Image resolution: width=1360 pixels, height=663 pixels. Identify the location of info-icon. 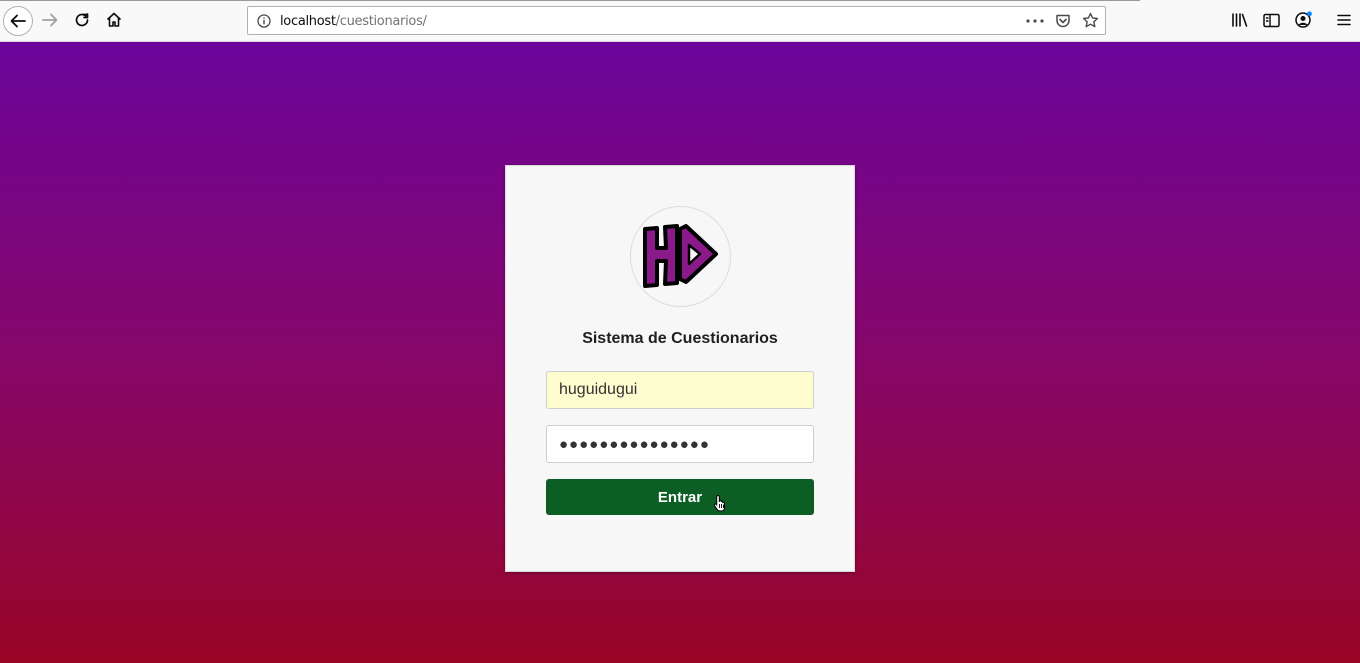
(264, 21).